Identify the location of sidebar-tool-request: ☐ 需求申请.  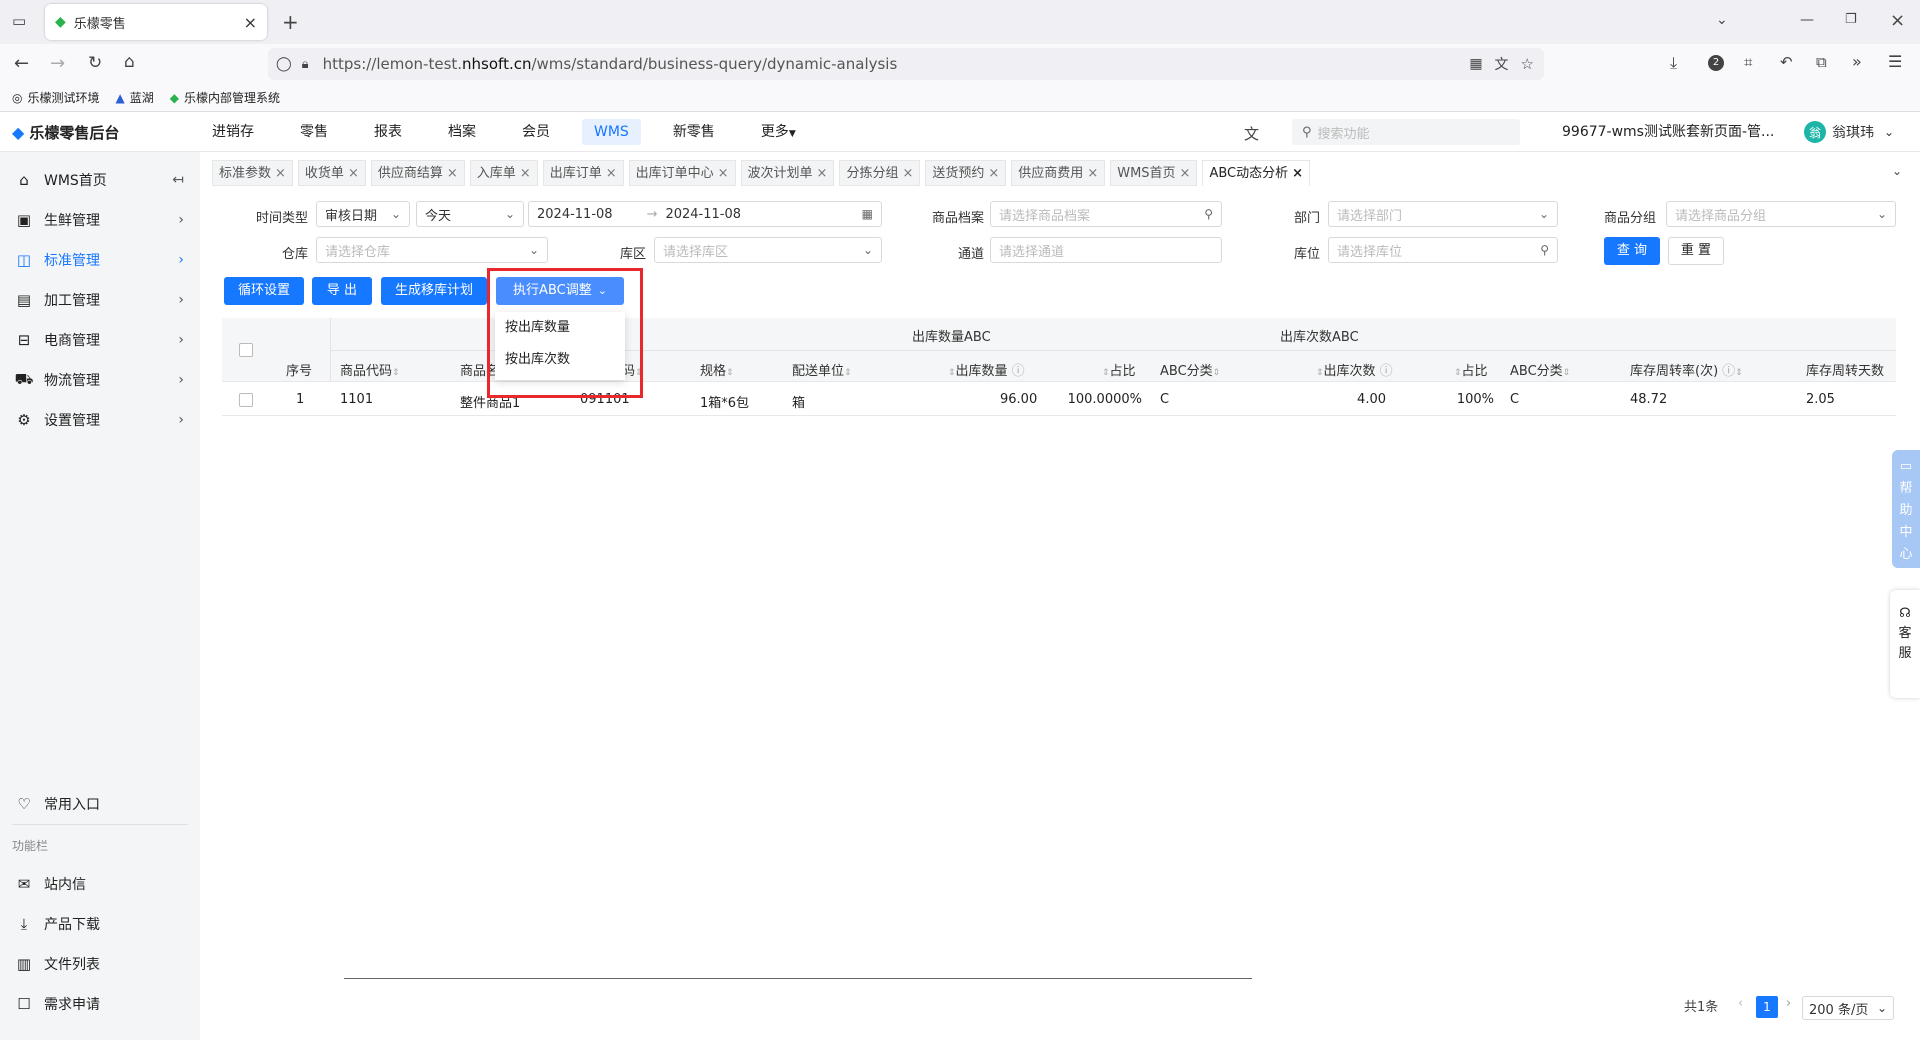
(100, 1004).